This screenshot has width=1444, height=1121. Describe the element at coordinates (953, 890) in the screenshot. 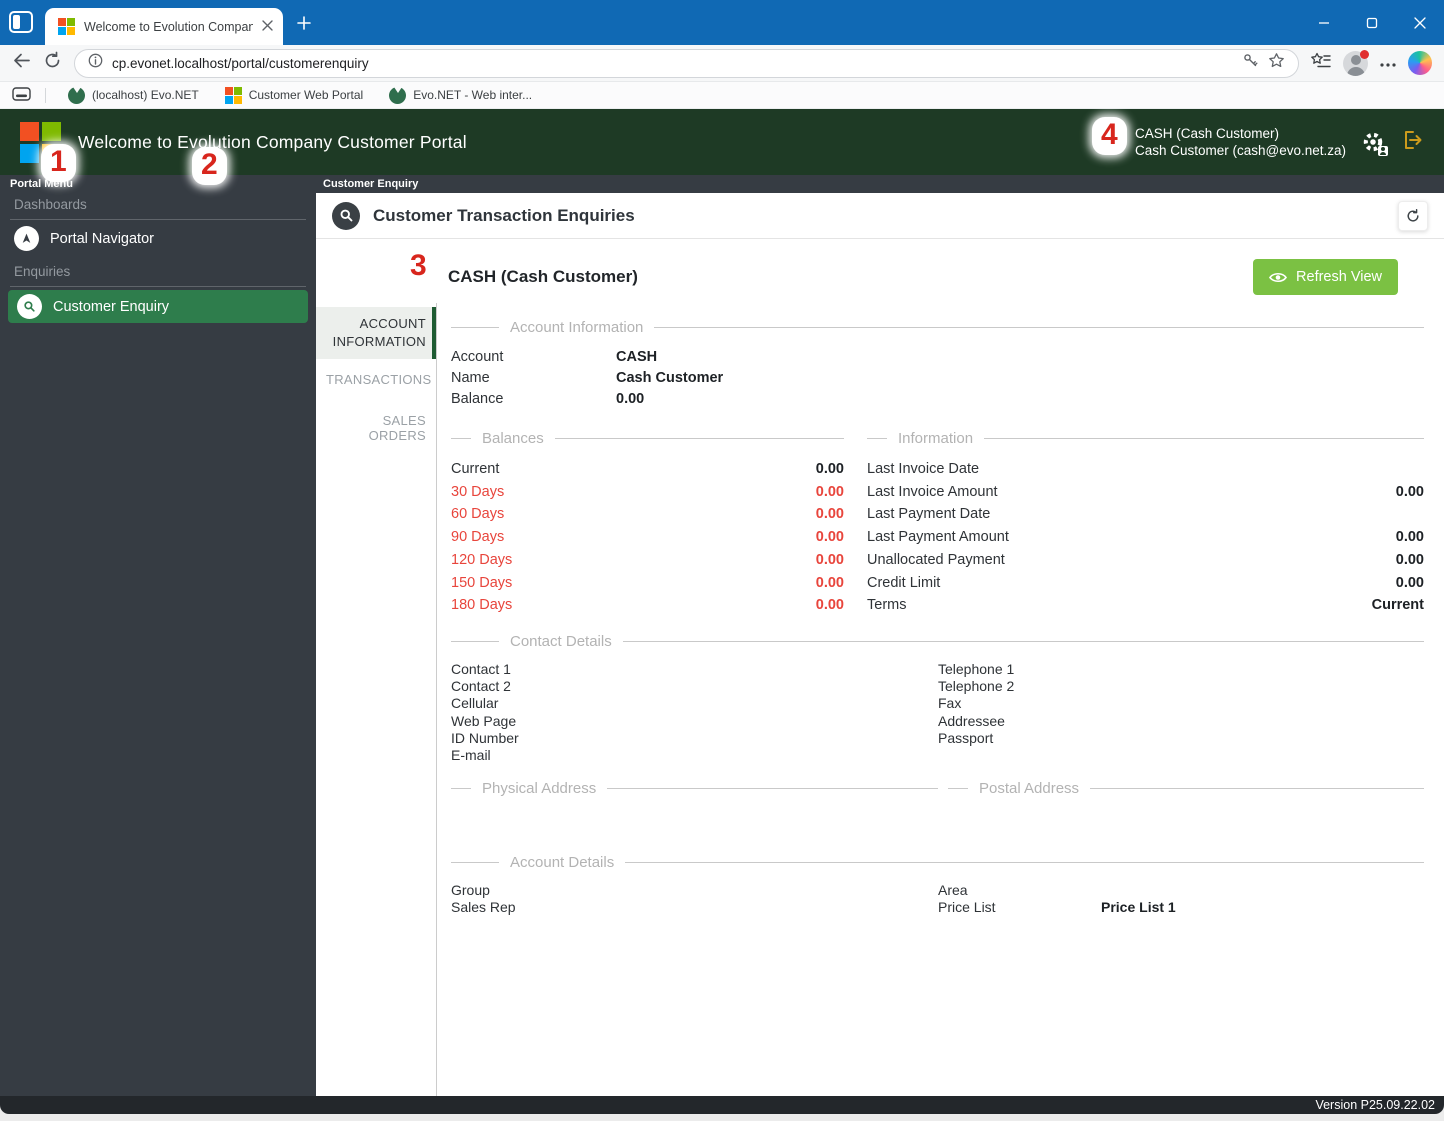

I see `field-row: Area` at that location.